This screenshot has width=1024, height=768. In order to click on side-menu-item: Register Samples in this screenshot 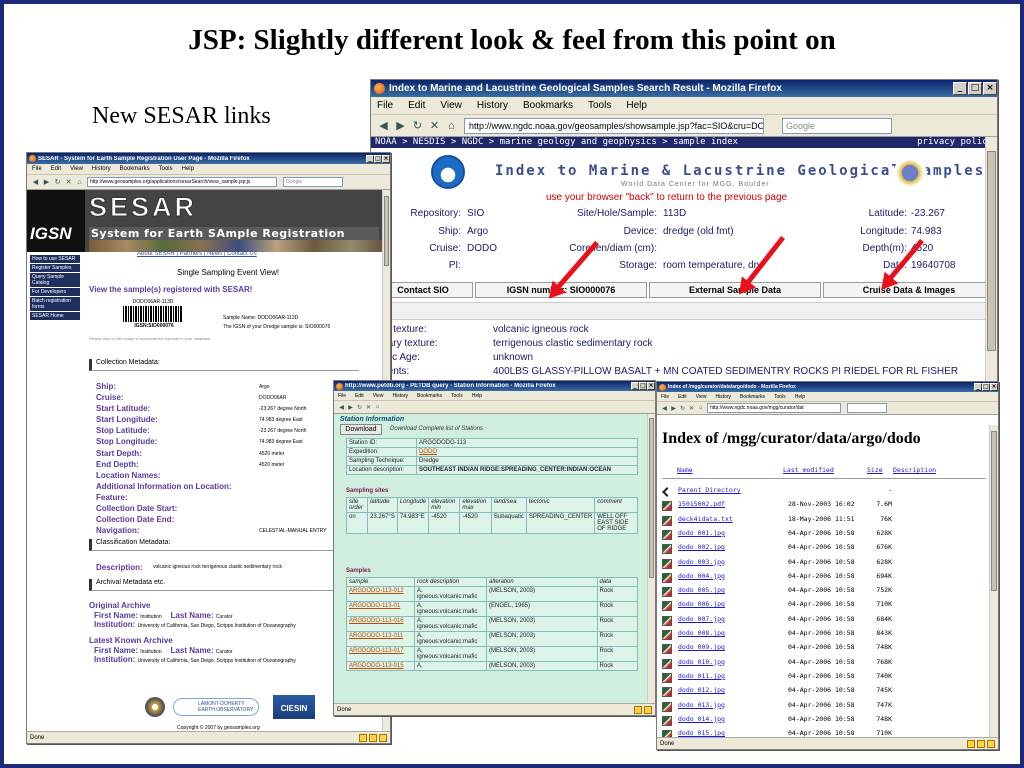, I will do `click(55, 268)`.